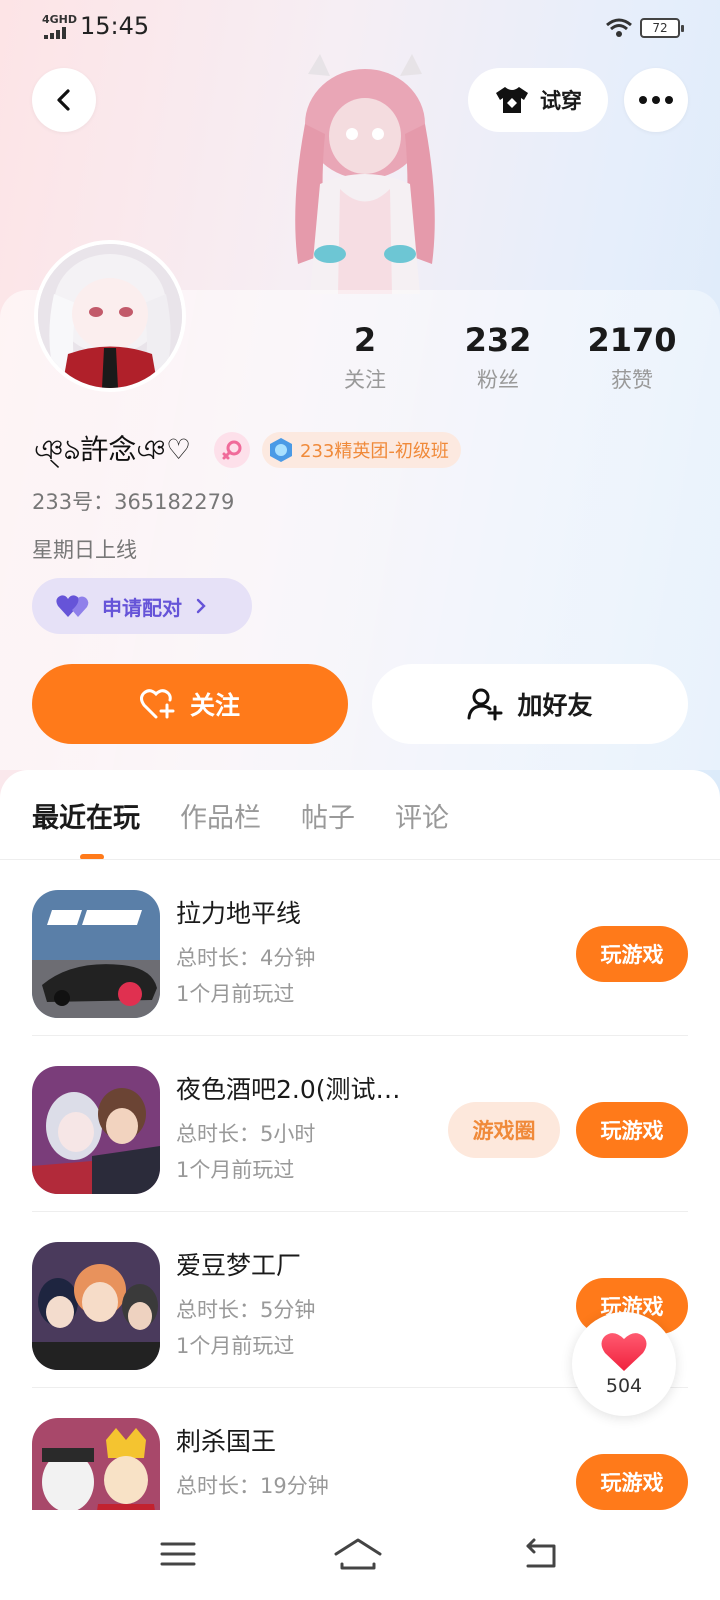 The image size is (720, 1600). I want to click on follow-button: 关注, so click(190, 704).